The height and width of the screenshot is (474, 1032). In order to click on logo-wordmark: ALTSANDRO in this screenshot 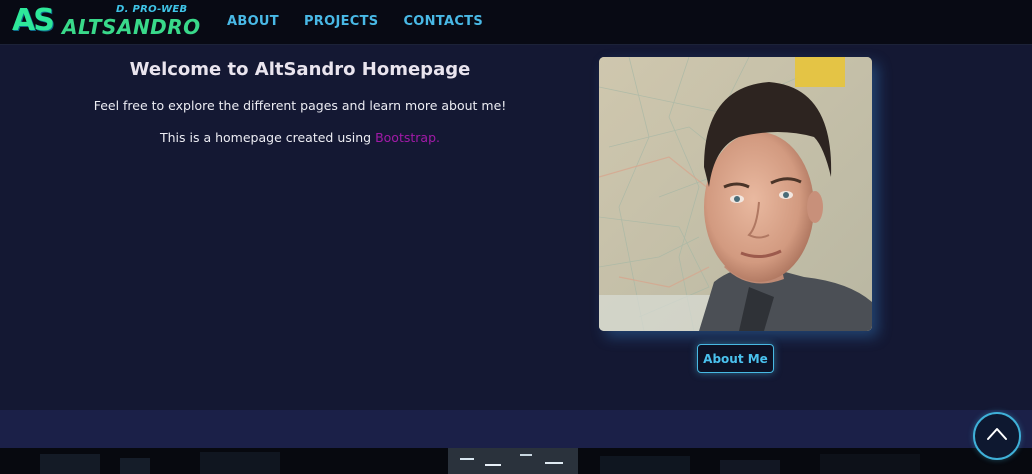, I will do `click(131, 27)`.